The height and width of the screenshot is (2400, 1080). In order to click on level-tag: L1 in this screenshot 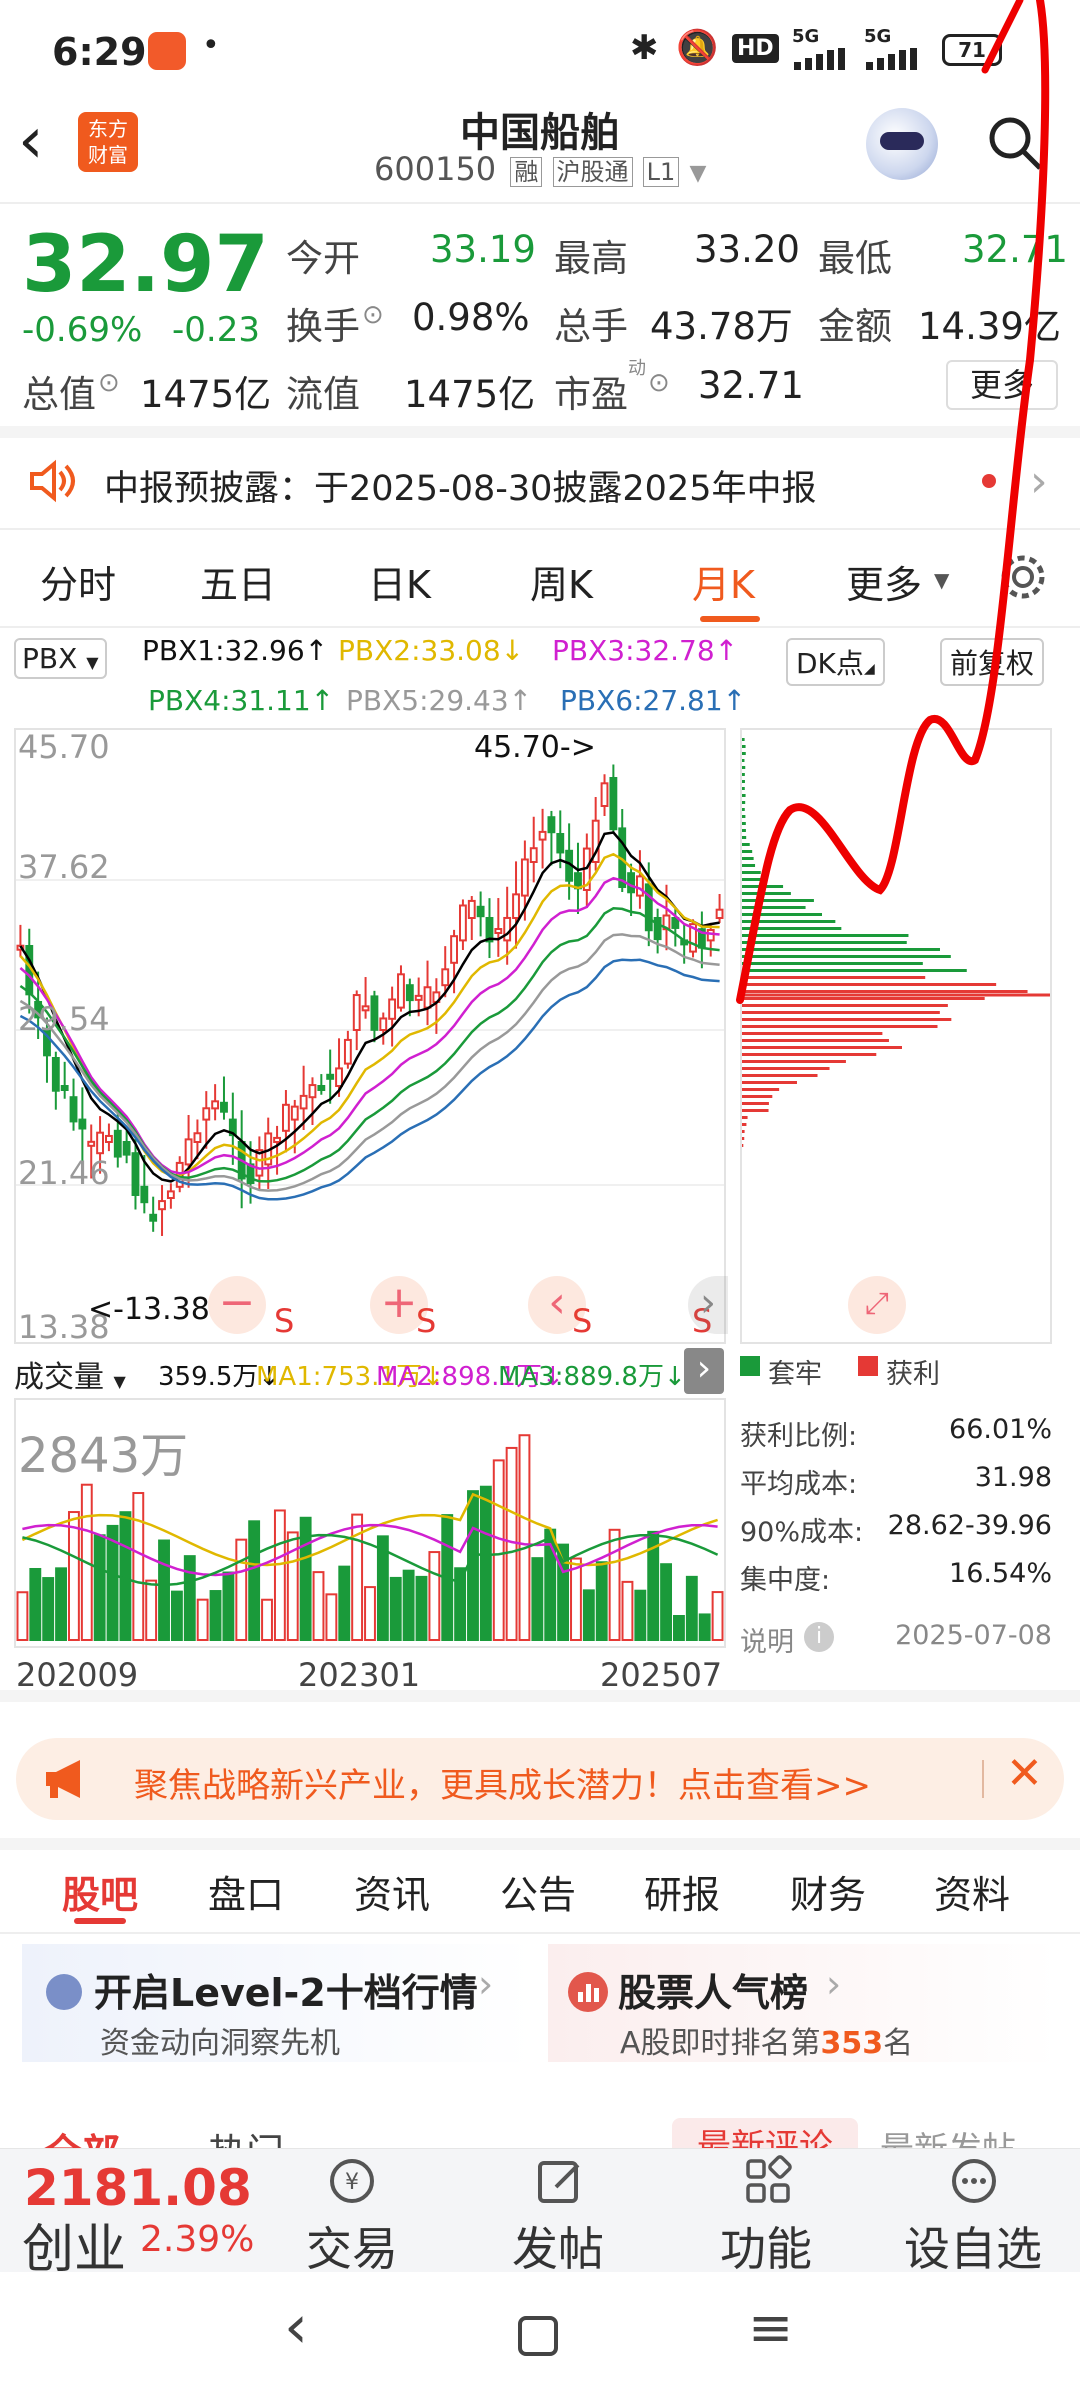, I will do `click(661, 172)`.